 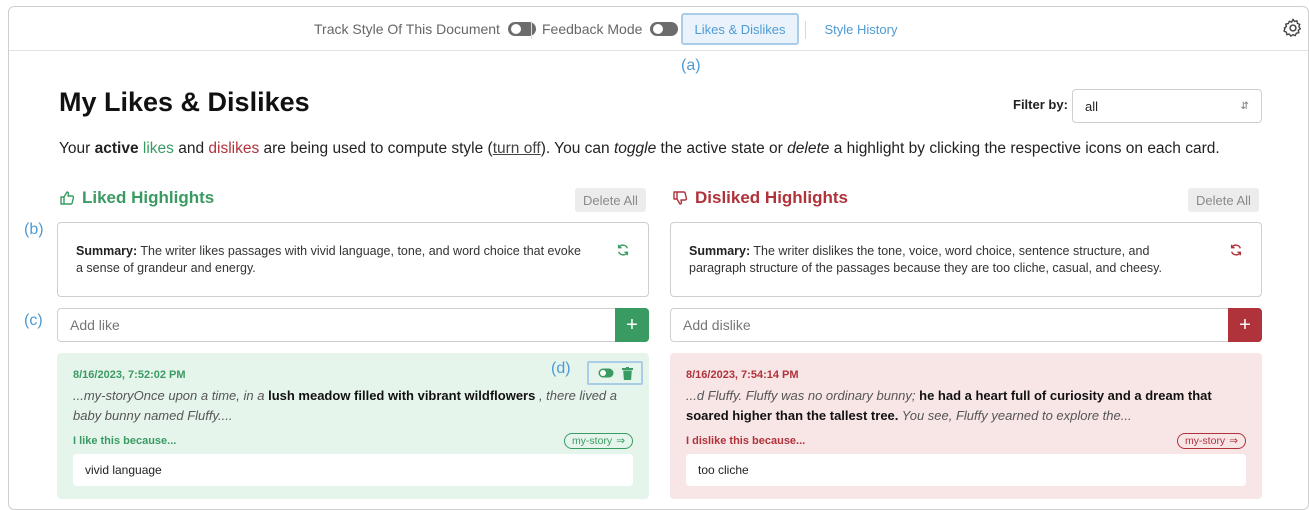 I want to click on annotation-a: (a), so click(x=691, y=65).